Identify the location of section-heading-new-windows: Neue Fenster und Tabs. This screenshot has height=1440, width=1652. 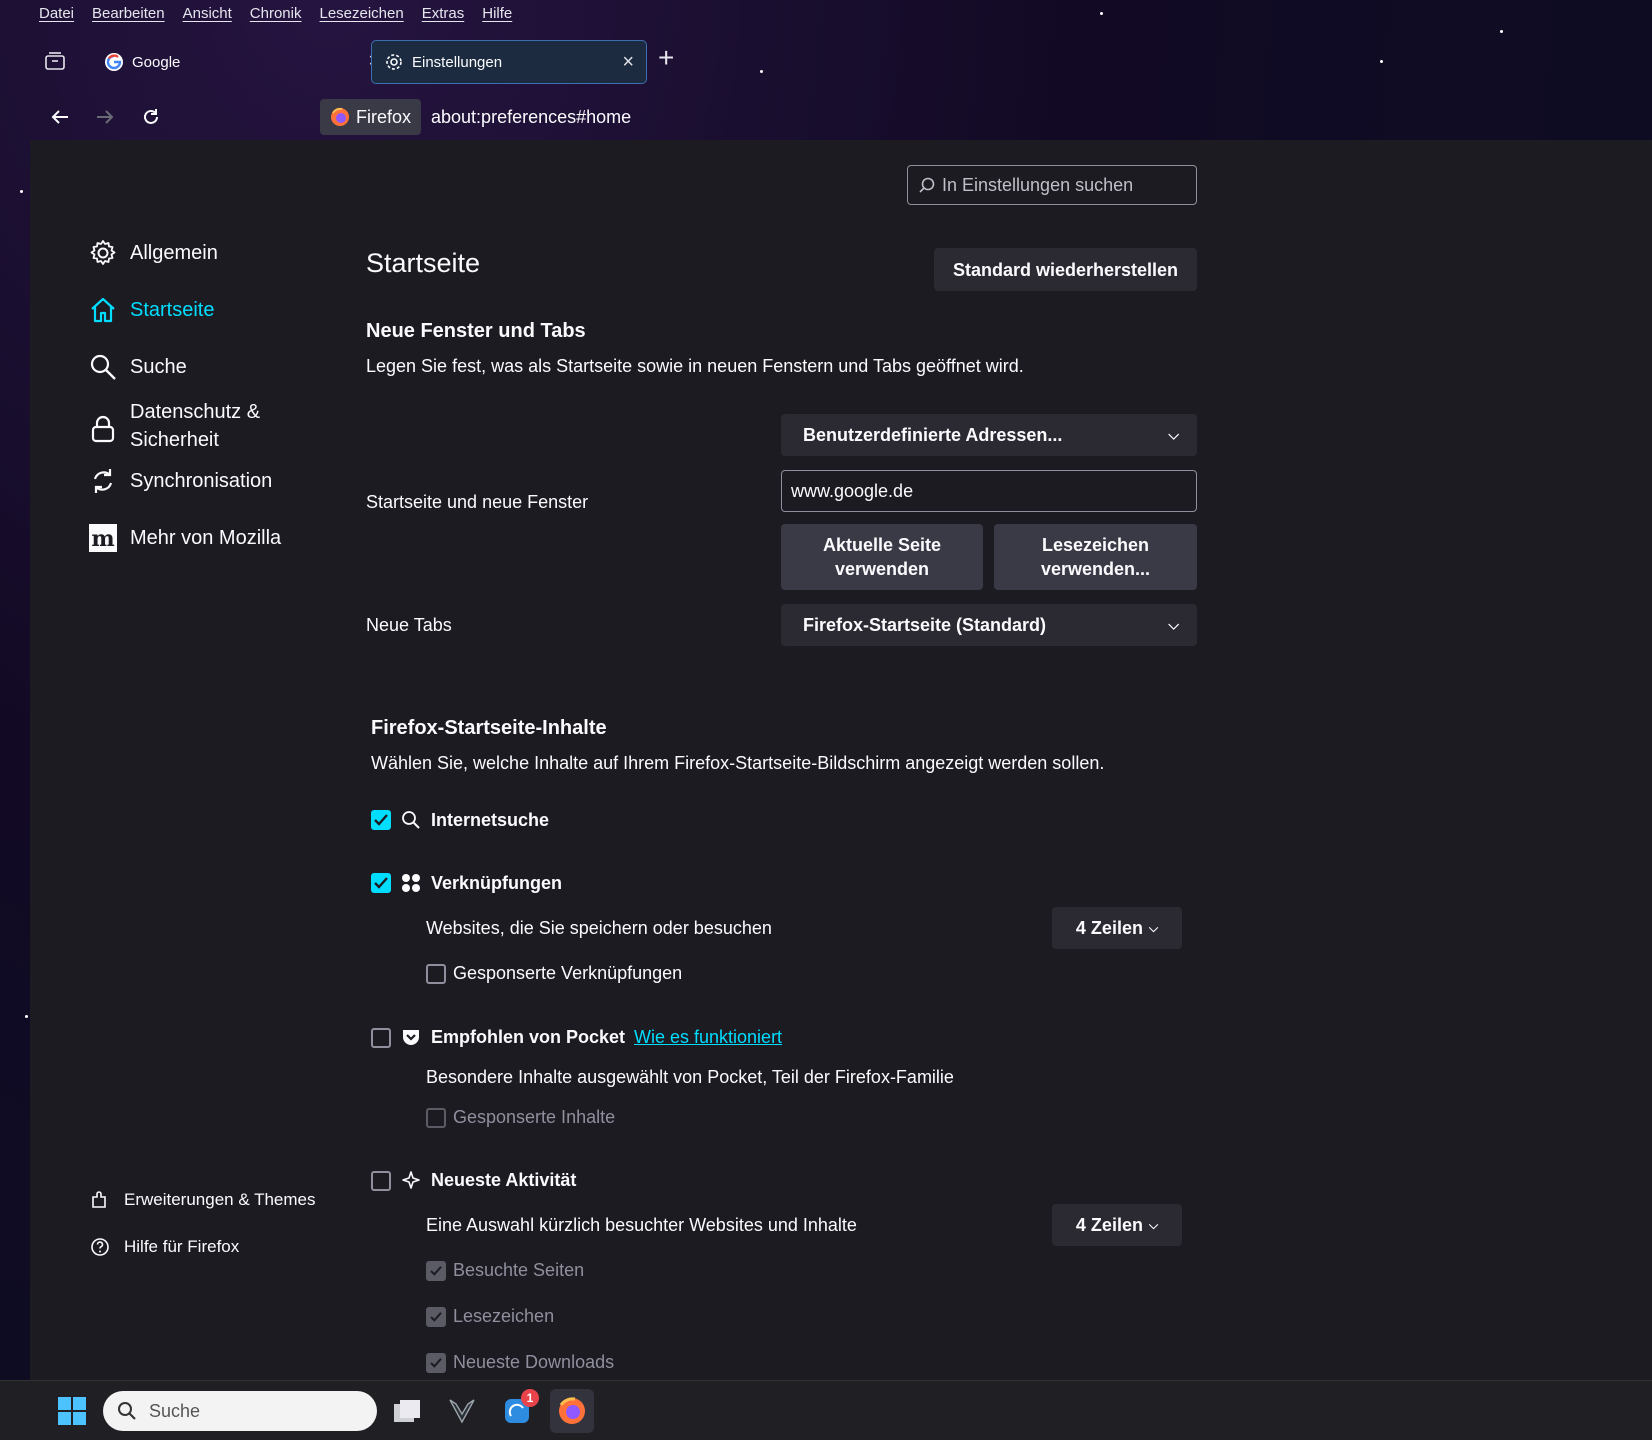
(476, 331).